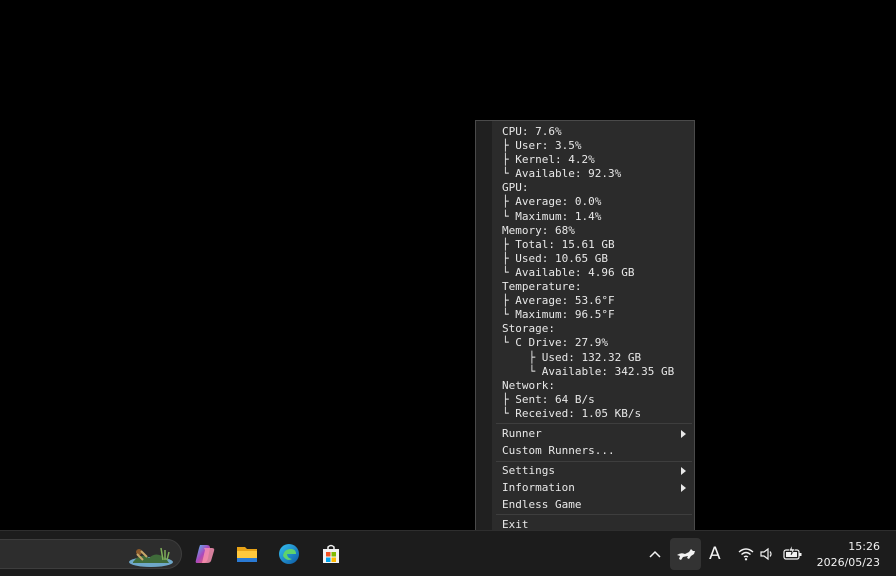  What do you see at coordinates (552, 216) in the screenshot?
I see `stat-gpu-maximum: └ Maximum: 1.4%` at bounding box center [552, 216].